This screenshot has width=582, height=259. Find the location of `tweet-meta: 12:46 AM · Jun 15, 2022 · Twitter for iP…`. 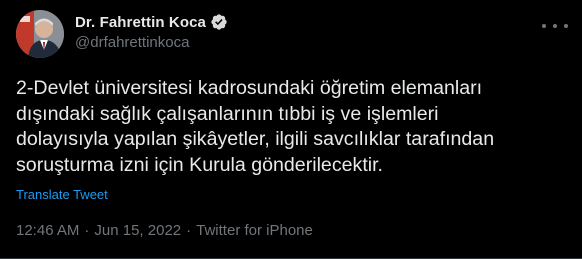

tweet-meta: 12:46 AM · Jun 15, 2022 · Twitter for iP… is located at coordinates (164, 230).